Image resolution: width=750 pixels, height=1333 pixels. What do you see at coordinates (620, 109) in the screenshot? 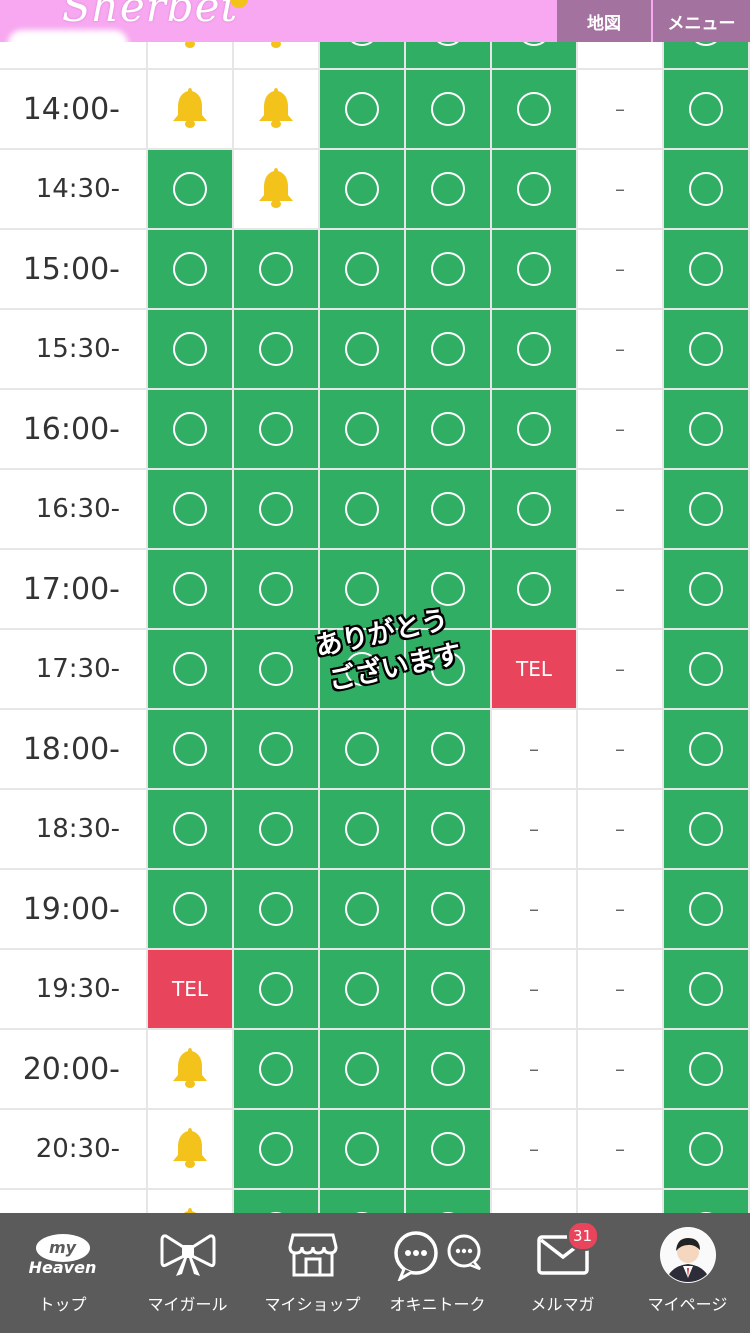
I see `dash-mark: –` at bounding box center [620, 109].